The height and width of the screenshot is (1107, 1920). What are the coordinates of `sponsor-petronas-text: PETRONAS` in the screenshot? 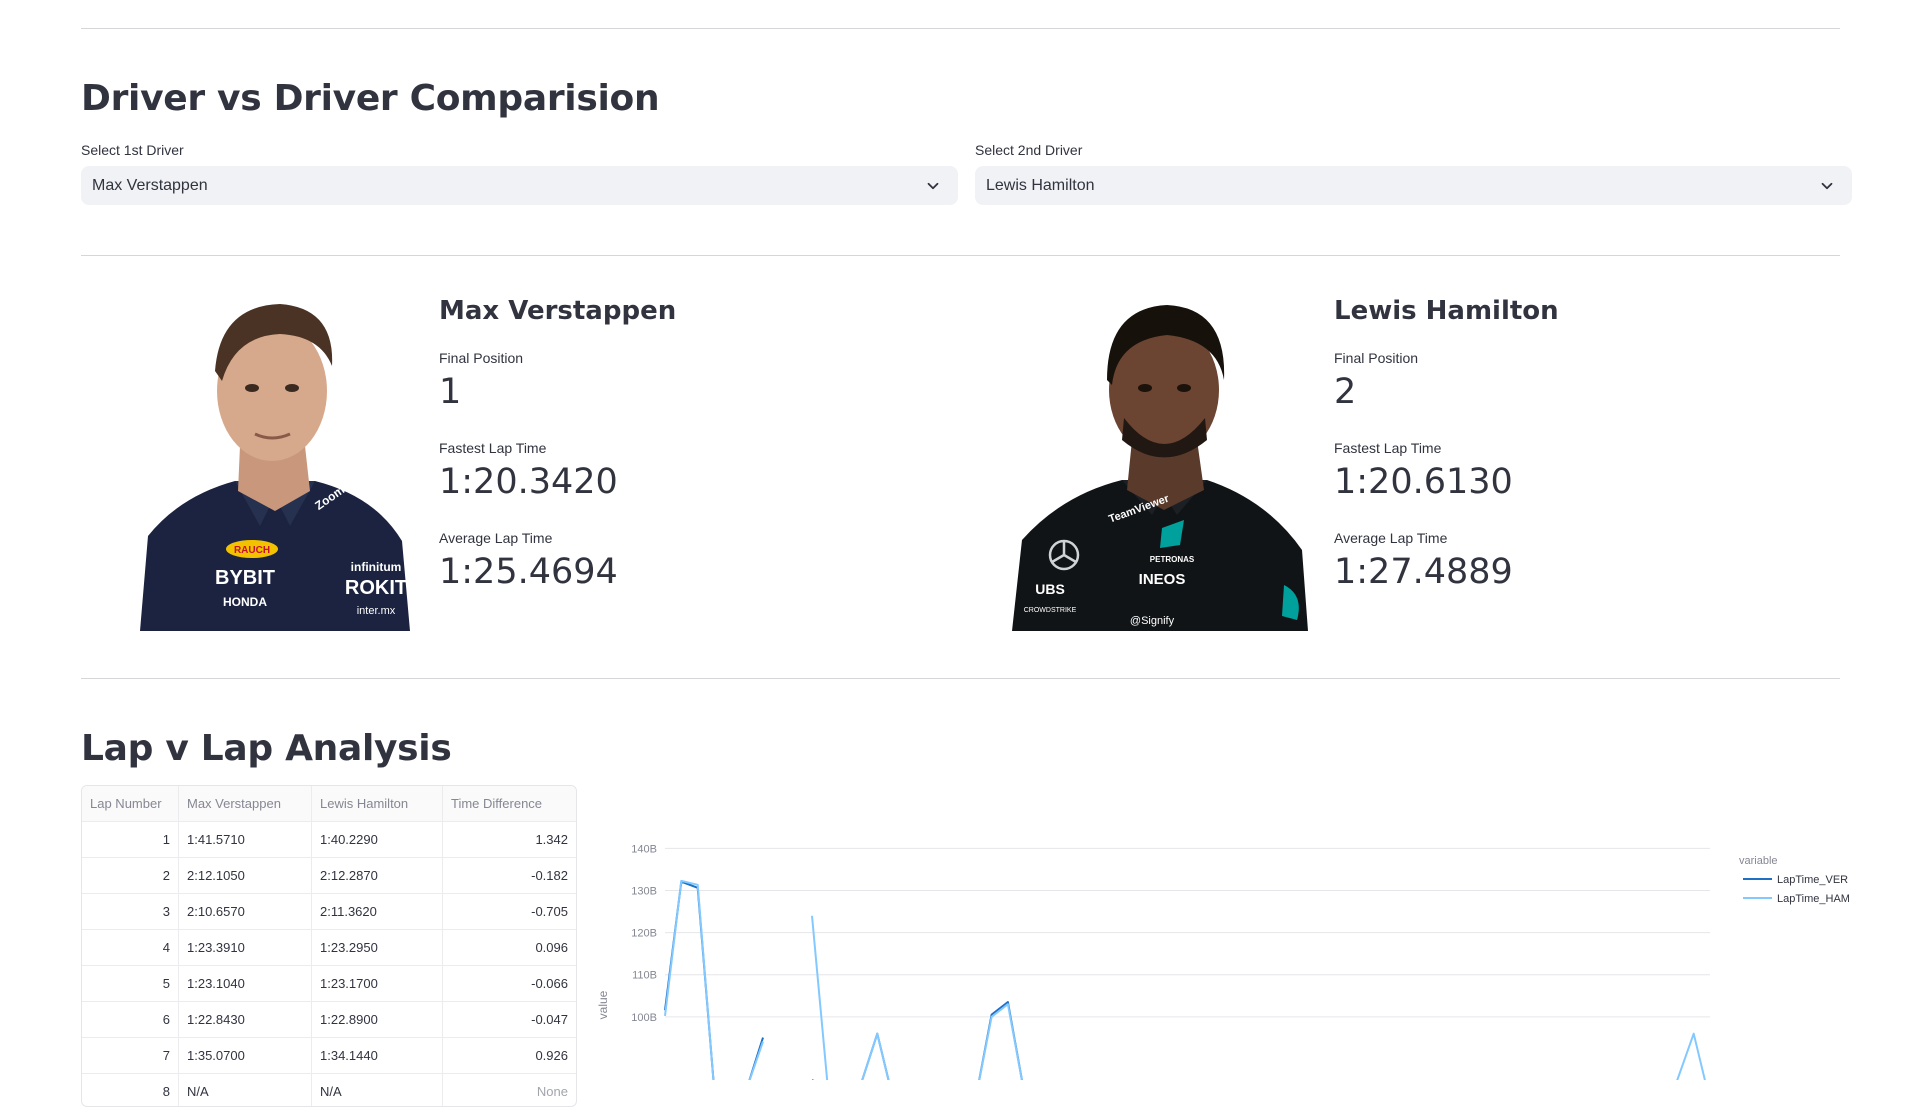 It's located at (1172, 559).